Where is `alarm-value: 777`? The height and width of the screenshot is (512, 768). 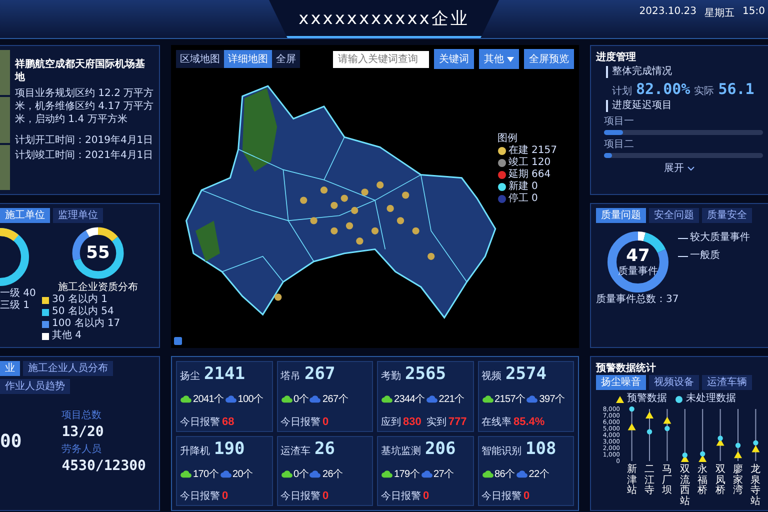
alarm-value: 777 is located at coordinates (457, 422).